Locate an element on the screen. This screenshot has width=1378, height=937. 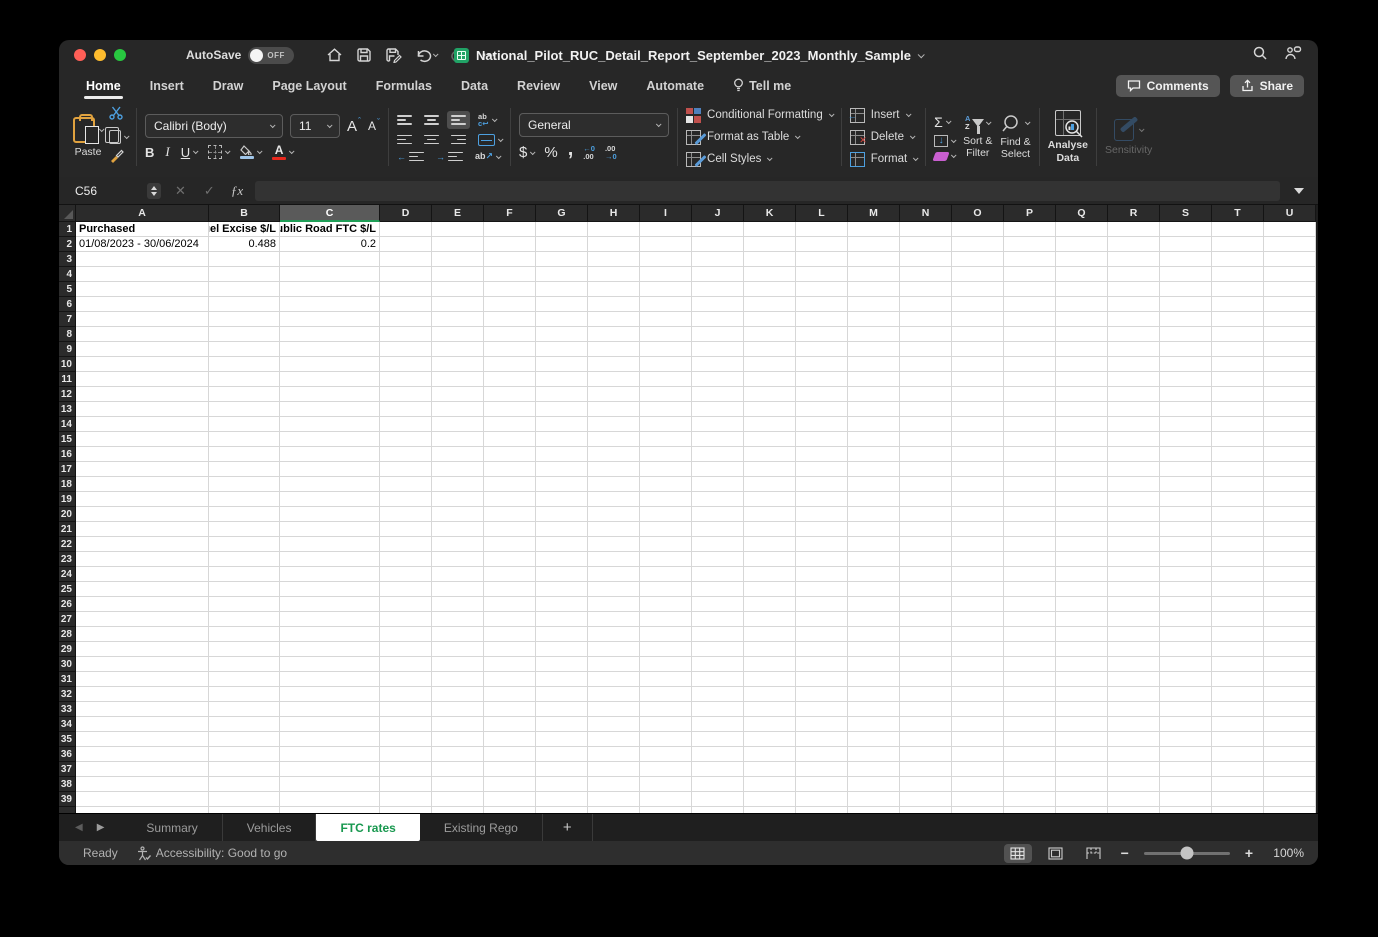
tab-insert: Insert is located at coordinates (167, 86).